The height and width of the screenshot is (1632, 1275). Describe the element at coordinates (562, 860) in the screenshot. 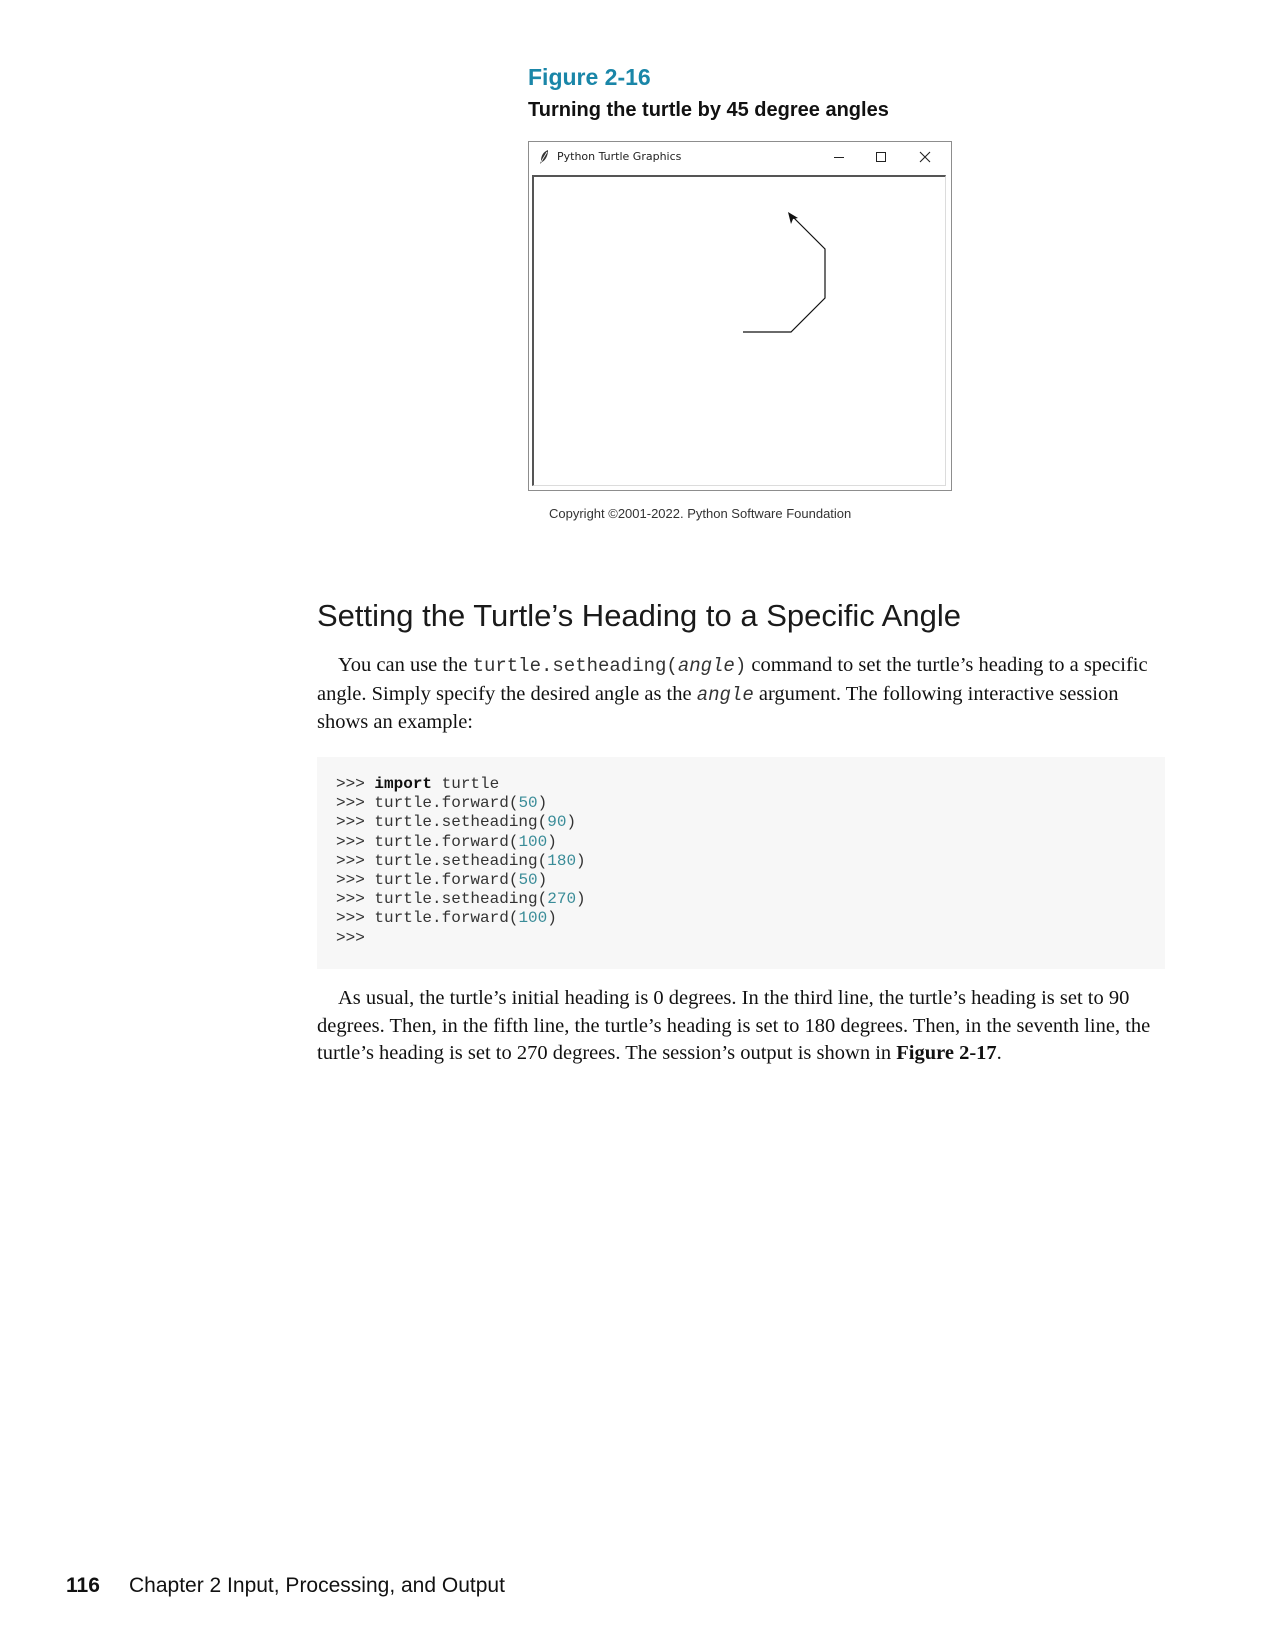

I see `code-number: 180` at that location.